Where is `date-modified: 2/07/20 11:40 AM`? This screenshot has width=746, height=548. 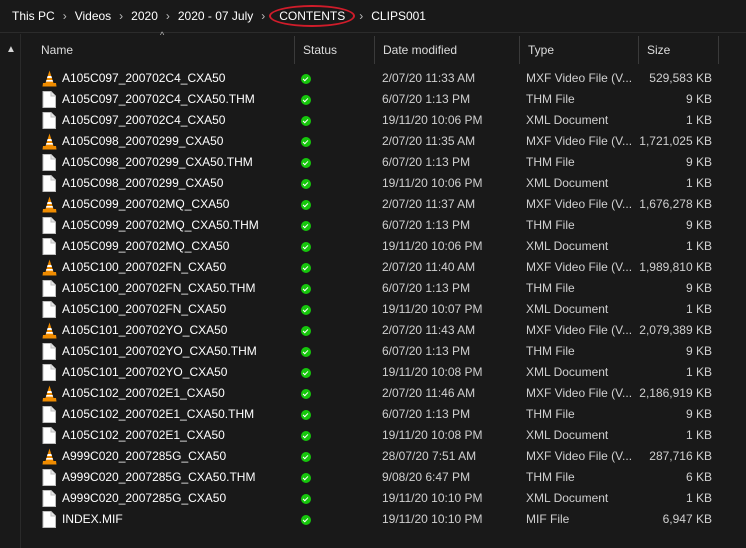
date-modified: 2/07/20 11:40 AM is located at coordinates (429, 267).